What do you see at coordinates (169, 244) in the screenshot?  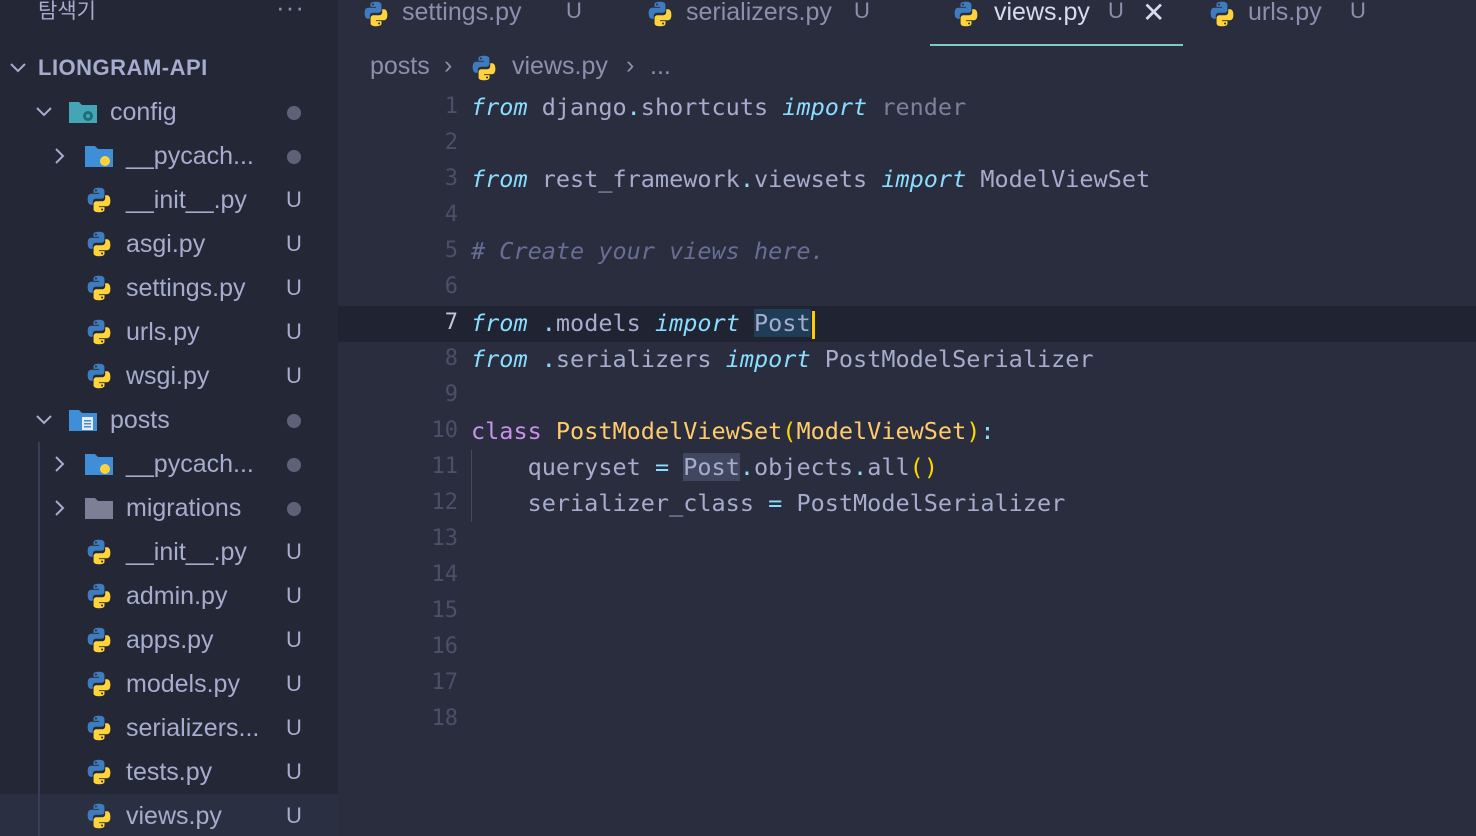 I see `file-asgi: asgi.py U` at bounding box center [169, 244].